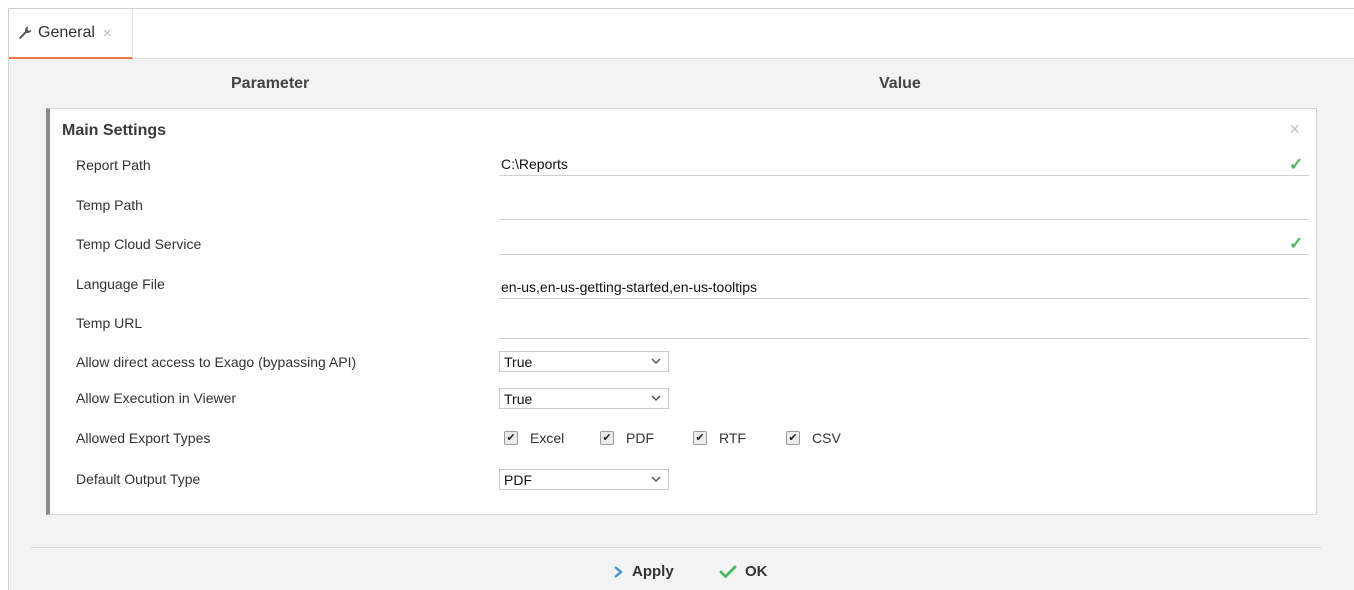  Describe the element at coordinates (676, 547) in the screenshot. I see `footer-divider` at that location.